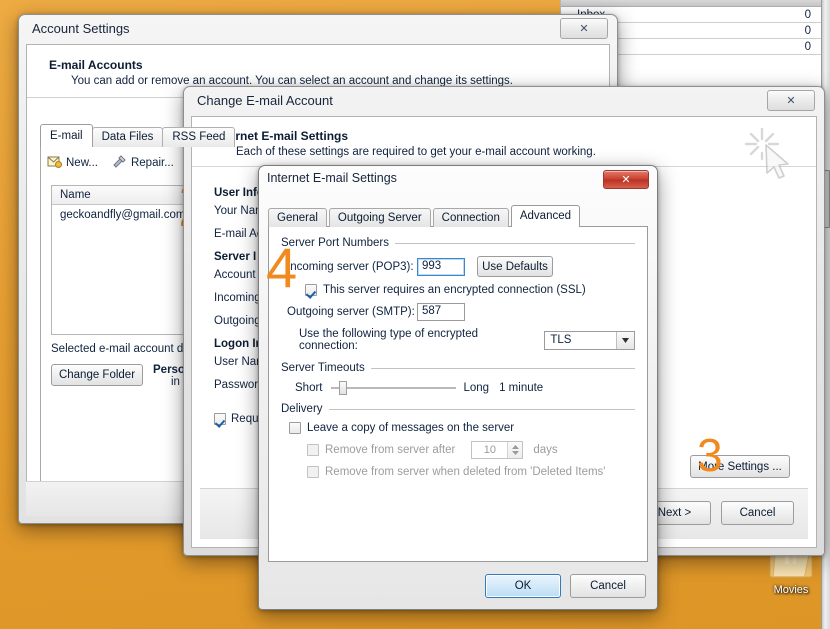  I want to click on group-server-timeouts: Server Timeouts, so click(458, 368).